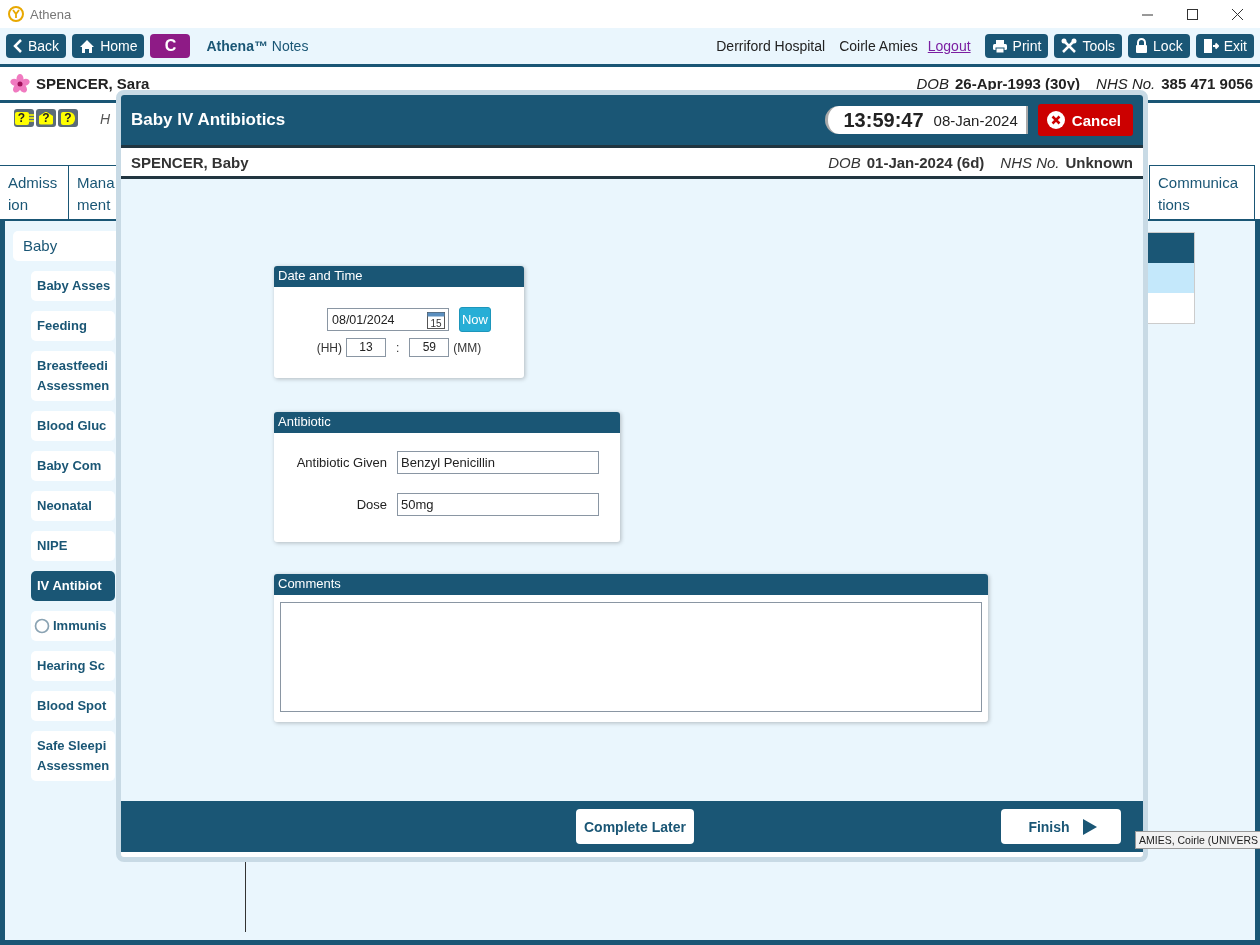  What do you see at coordinates (329, 347) in the screenshot?
I see `hours-label: (HH)` at bounding box center [329, 347].